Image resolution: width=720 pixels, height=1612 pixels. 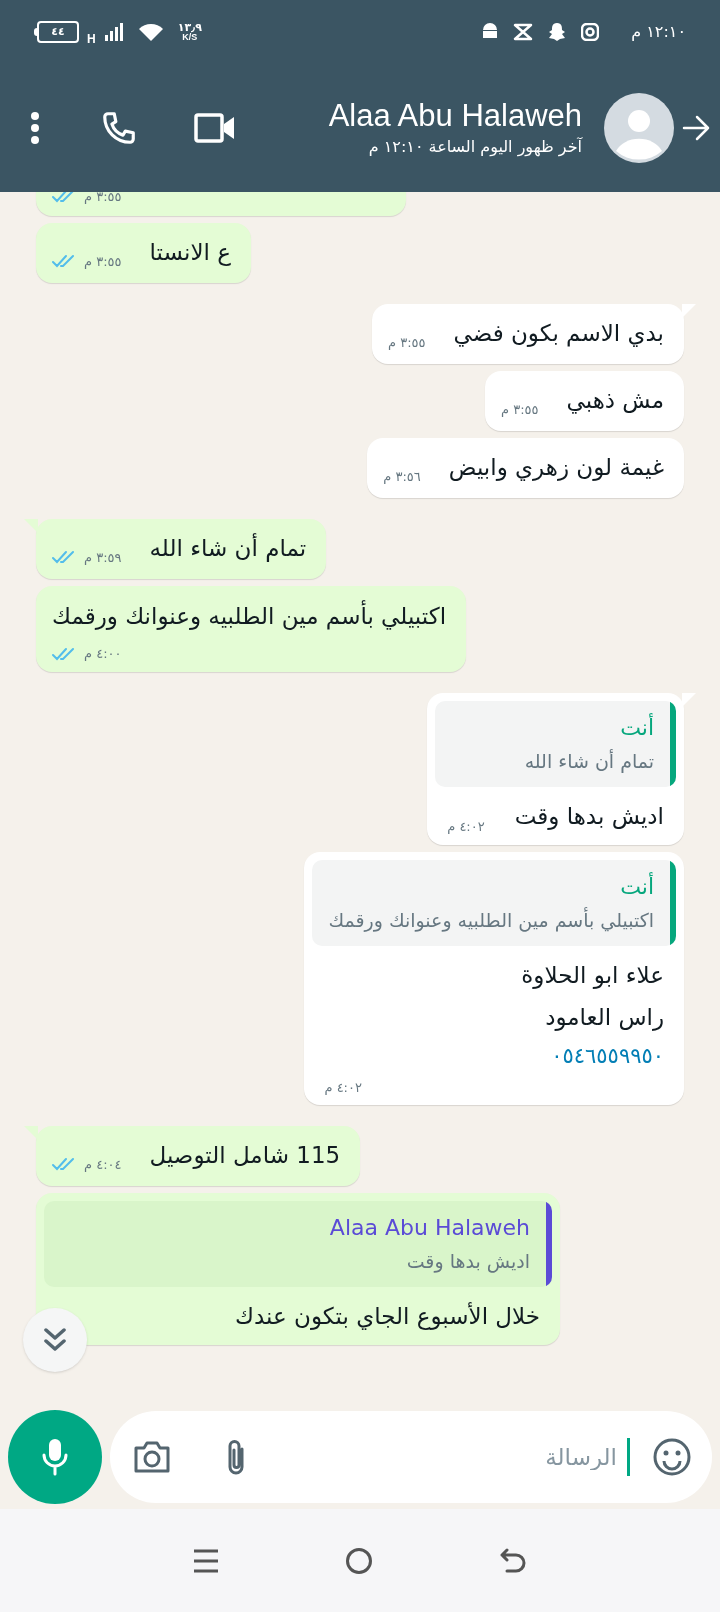 I want to click on microphone-icon, so click(x=55, y=1457).